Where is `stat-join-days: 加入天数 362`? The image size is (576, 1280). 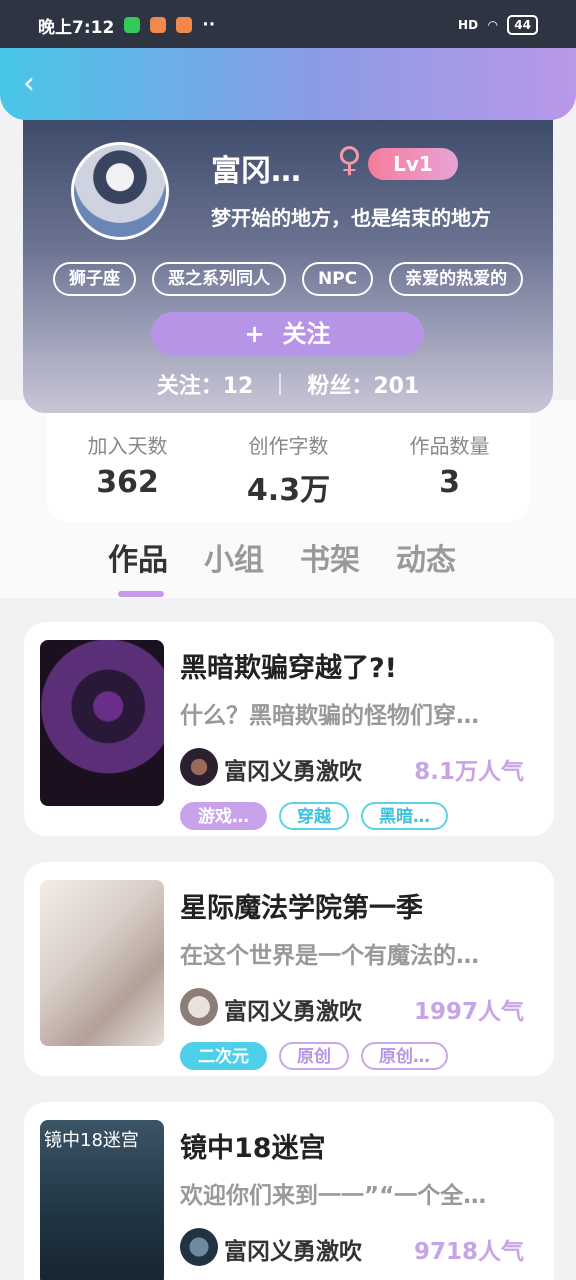 stat-join-days: 加入天数 362 is located at coordinates (128, 476).